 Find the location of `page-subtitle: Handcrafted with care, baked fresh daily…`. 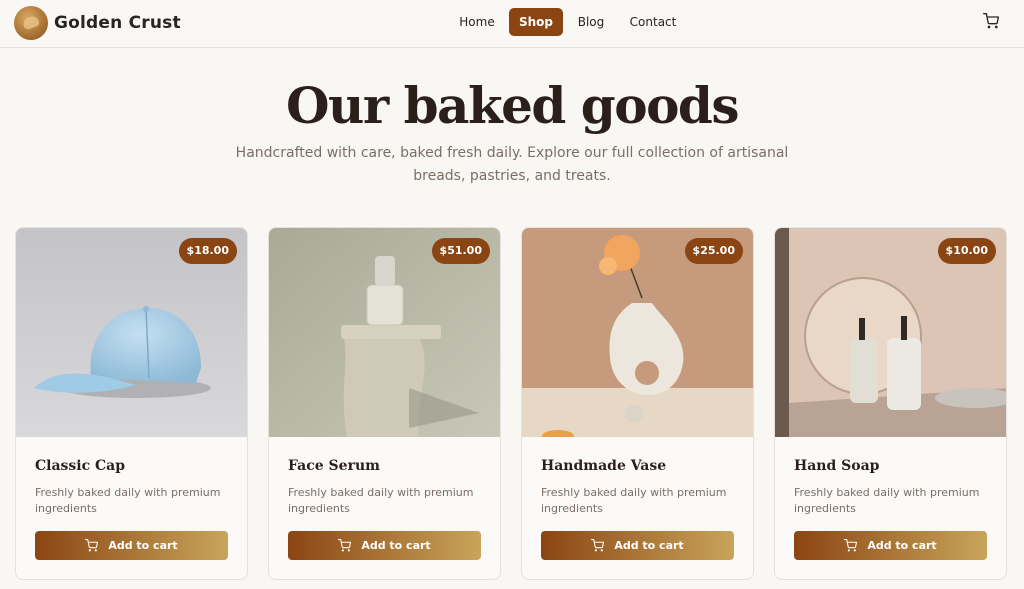

page-subtitle: Handcrafted with care, baked fresh daily… is located at coordinates (512, 164).